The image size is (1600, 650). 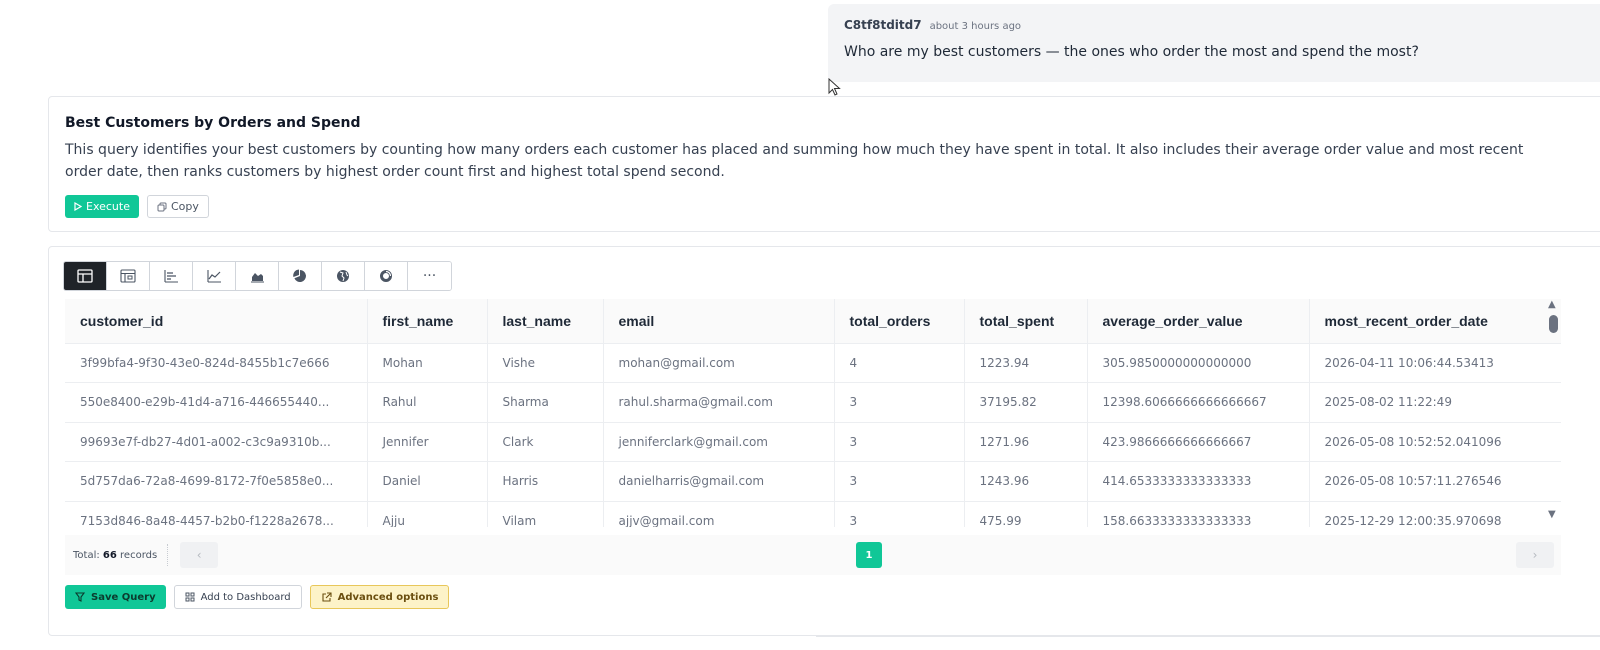 What do you see at coordinates (427, 363) in the screenshot?
I see `table-cell: Mohan` at bounding box center [427, 363].